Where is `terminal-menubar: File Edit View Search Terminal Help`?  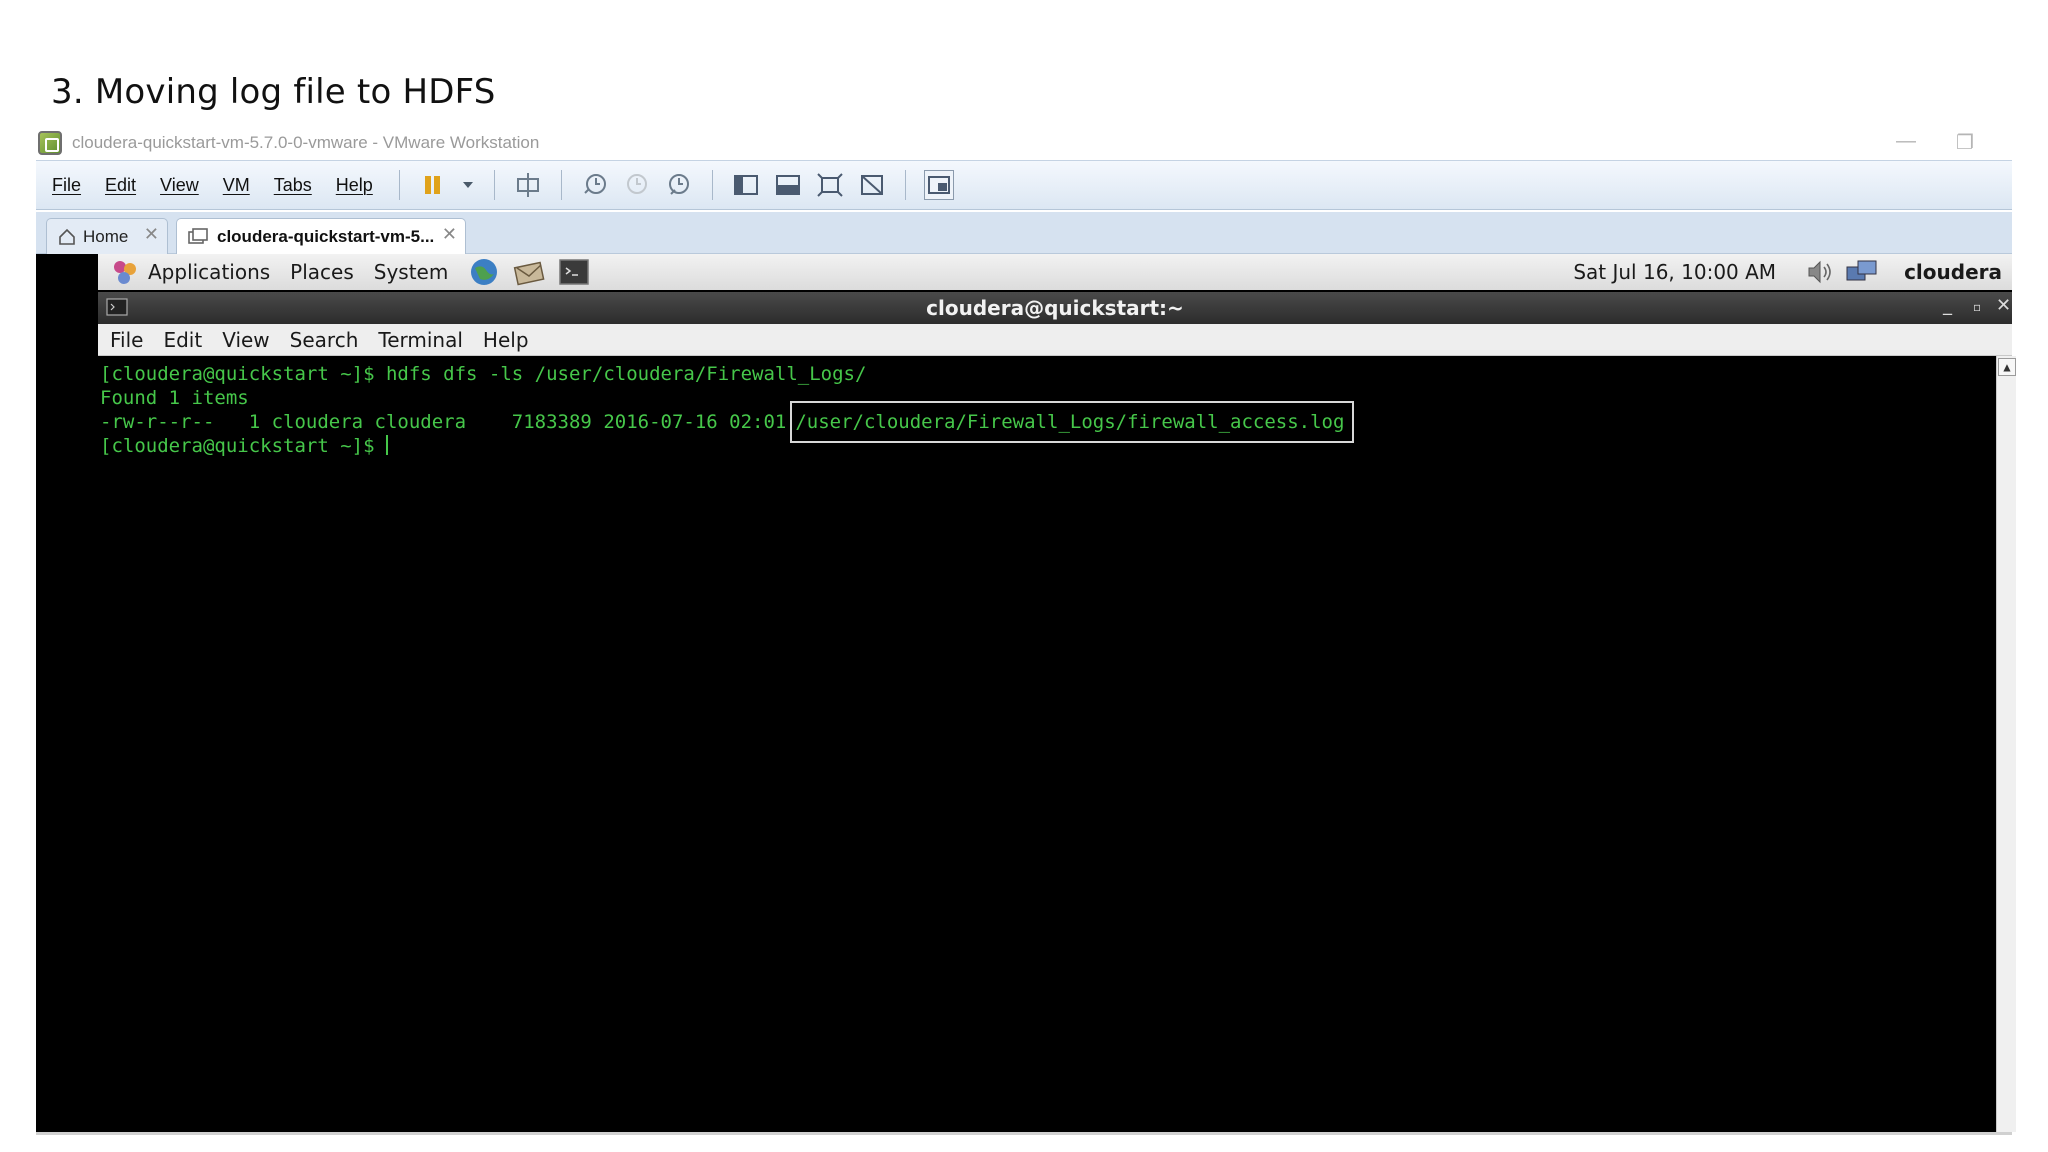 terminal-menubar: File Edit View Search Terminal Help is located at coordinates (1055, 340).